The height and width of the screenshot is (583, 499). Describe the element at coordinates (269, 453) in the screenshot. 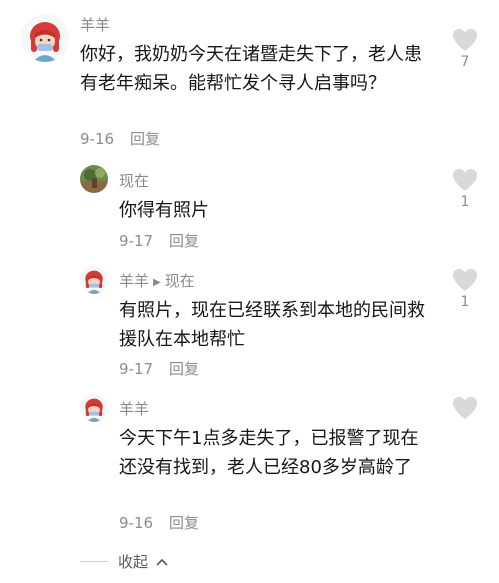

I see `reply-text: 今天下午1点多走失了，已报警了现在还没有找到，老人已经80多岁高龄了` at that location.